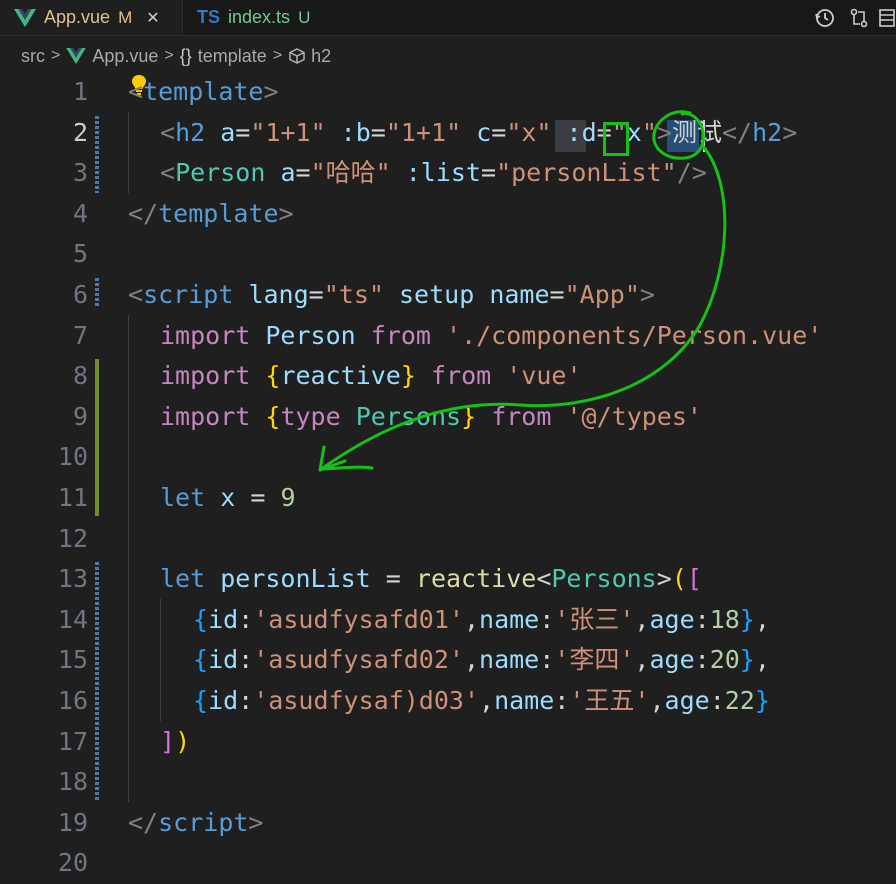  I want to click on annotation-circle, so click(678, 135).